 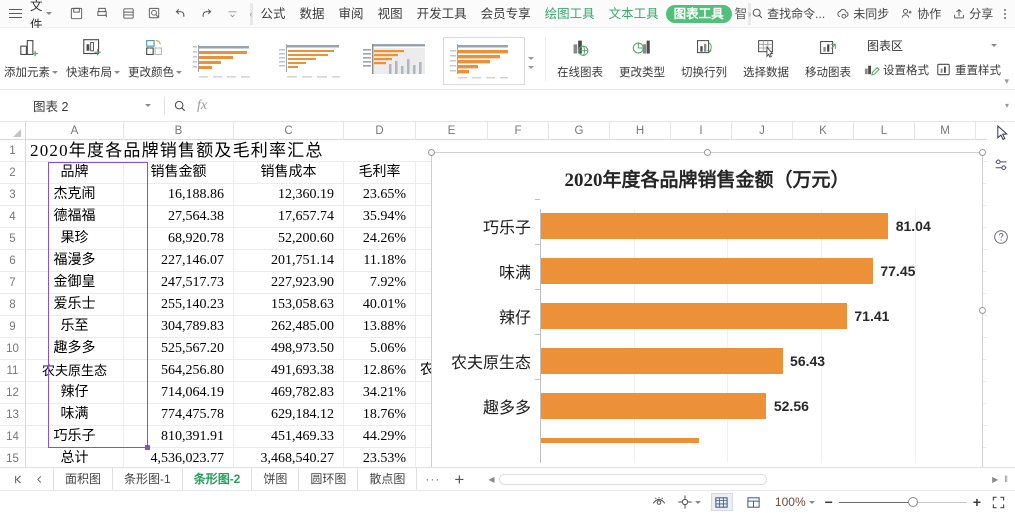 What do you see at coordinates (289, 261) in the screenshot?
I see `cell-cost: 201,751.14` at bounding box center [289, 261].